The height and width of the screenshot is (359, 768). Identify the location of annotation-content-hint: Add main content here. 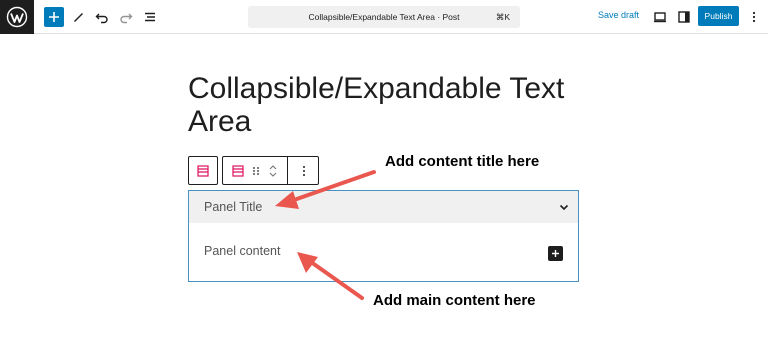
(454, 300).